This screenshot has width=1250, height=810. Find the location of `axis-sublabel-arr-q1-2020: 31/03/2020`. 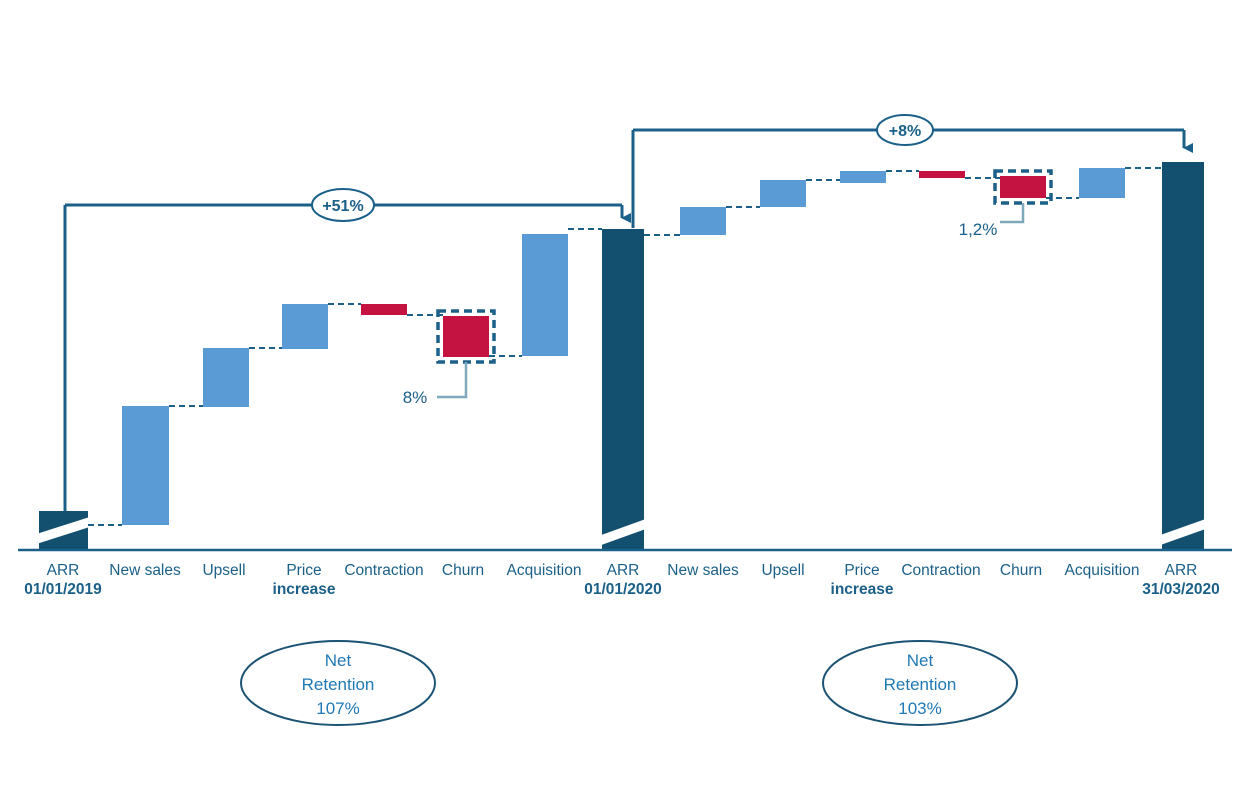

axis-sublabel-arr-q1-2020: 31/03/2020 is located at coordinates (1181, 589).